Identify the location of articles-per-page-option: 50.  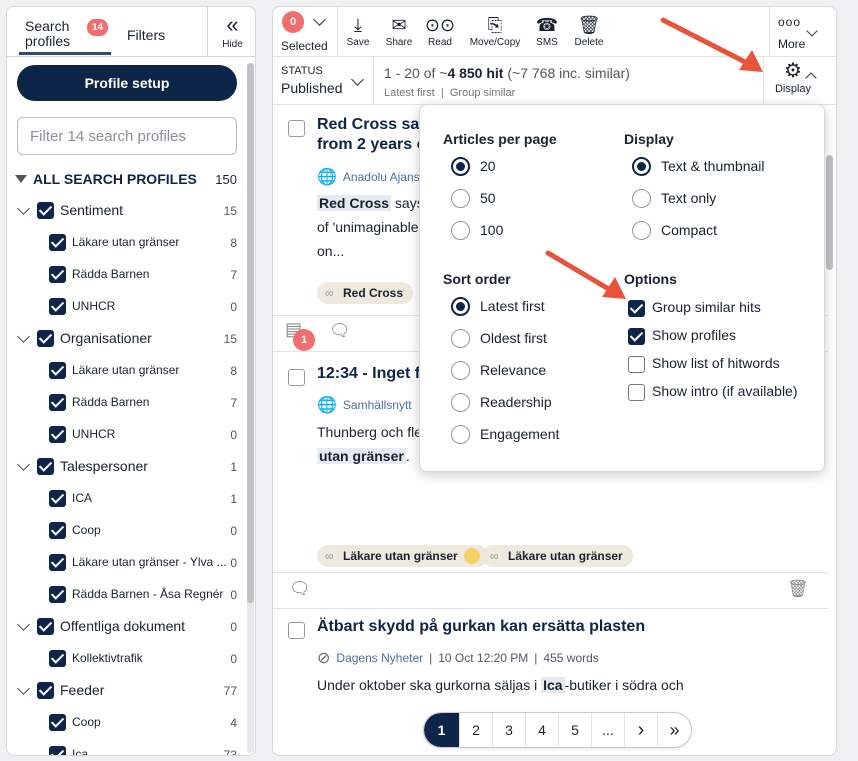
(488, 198).